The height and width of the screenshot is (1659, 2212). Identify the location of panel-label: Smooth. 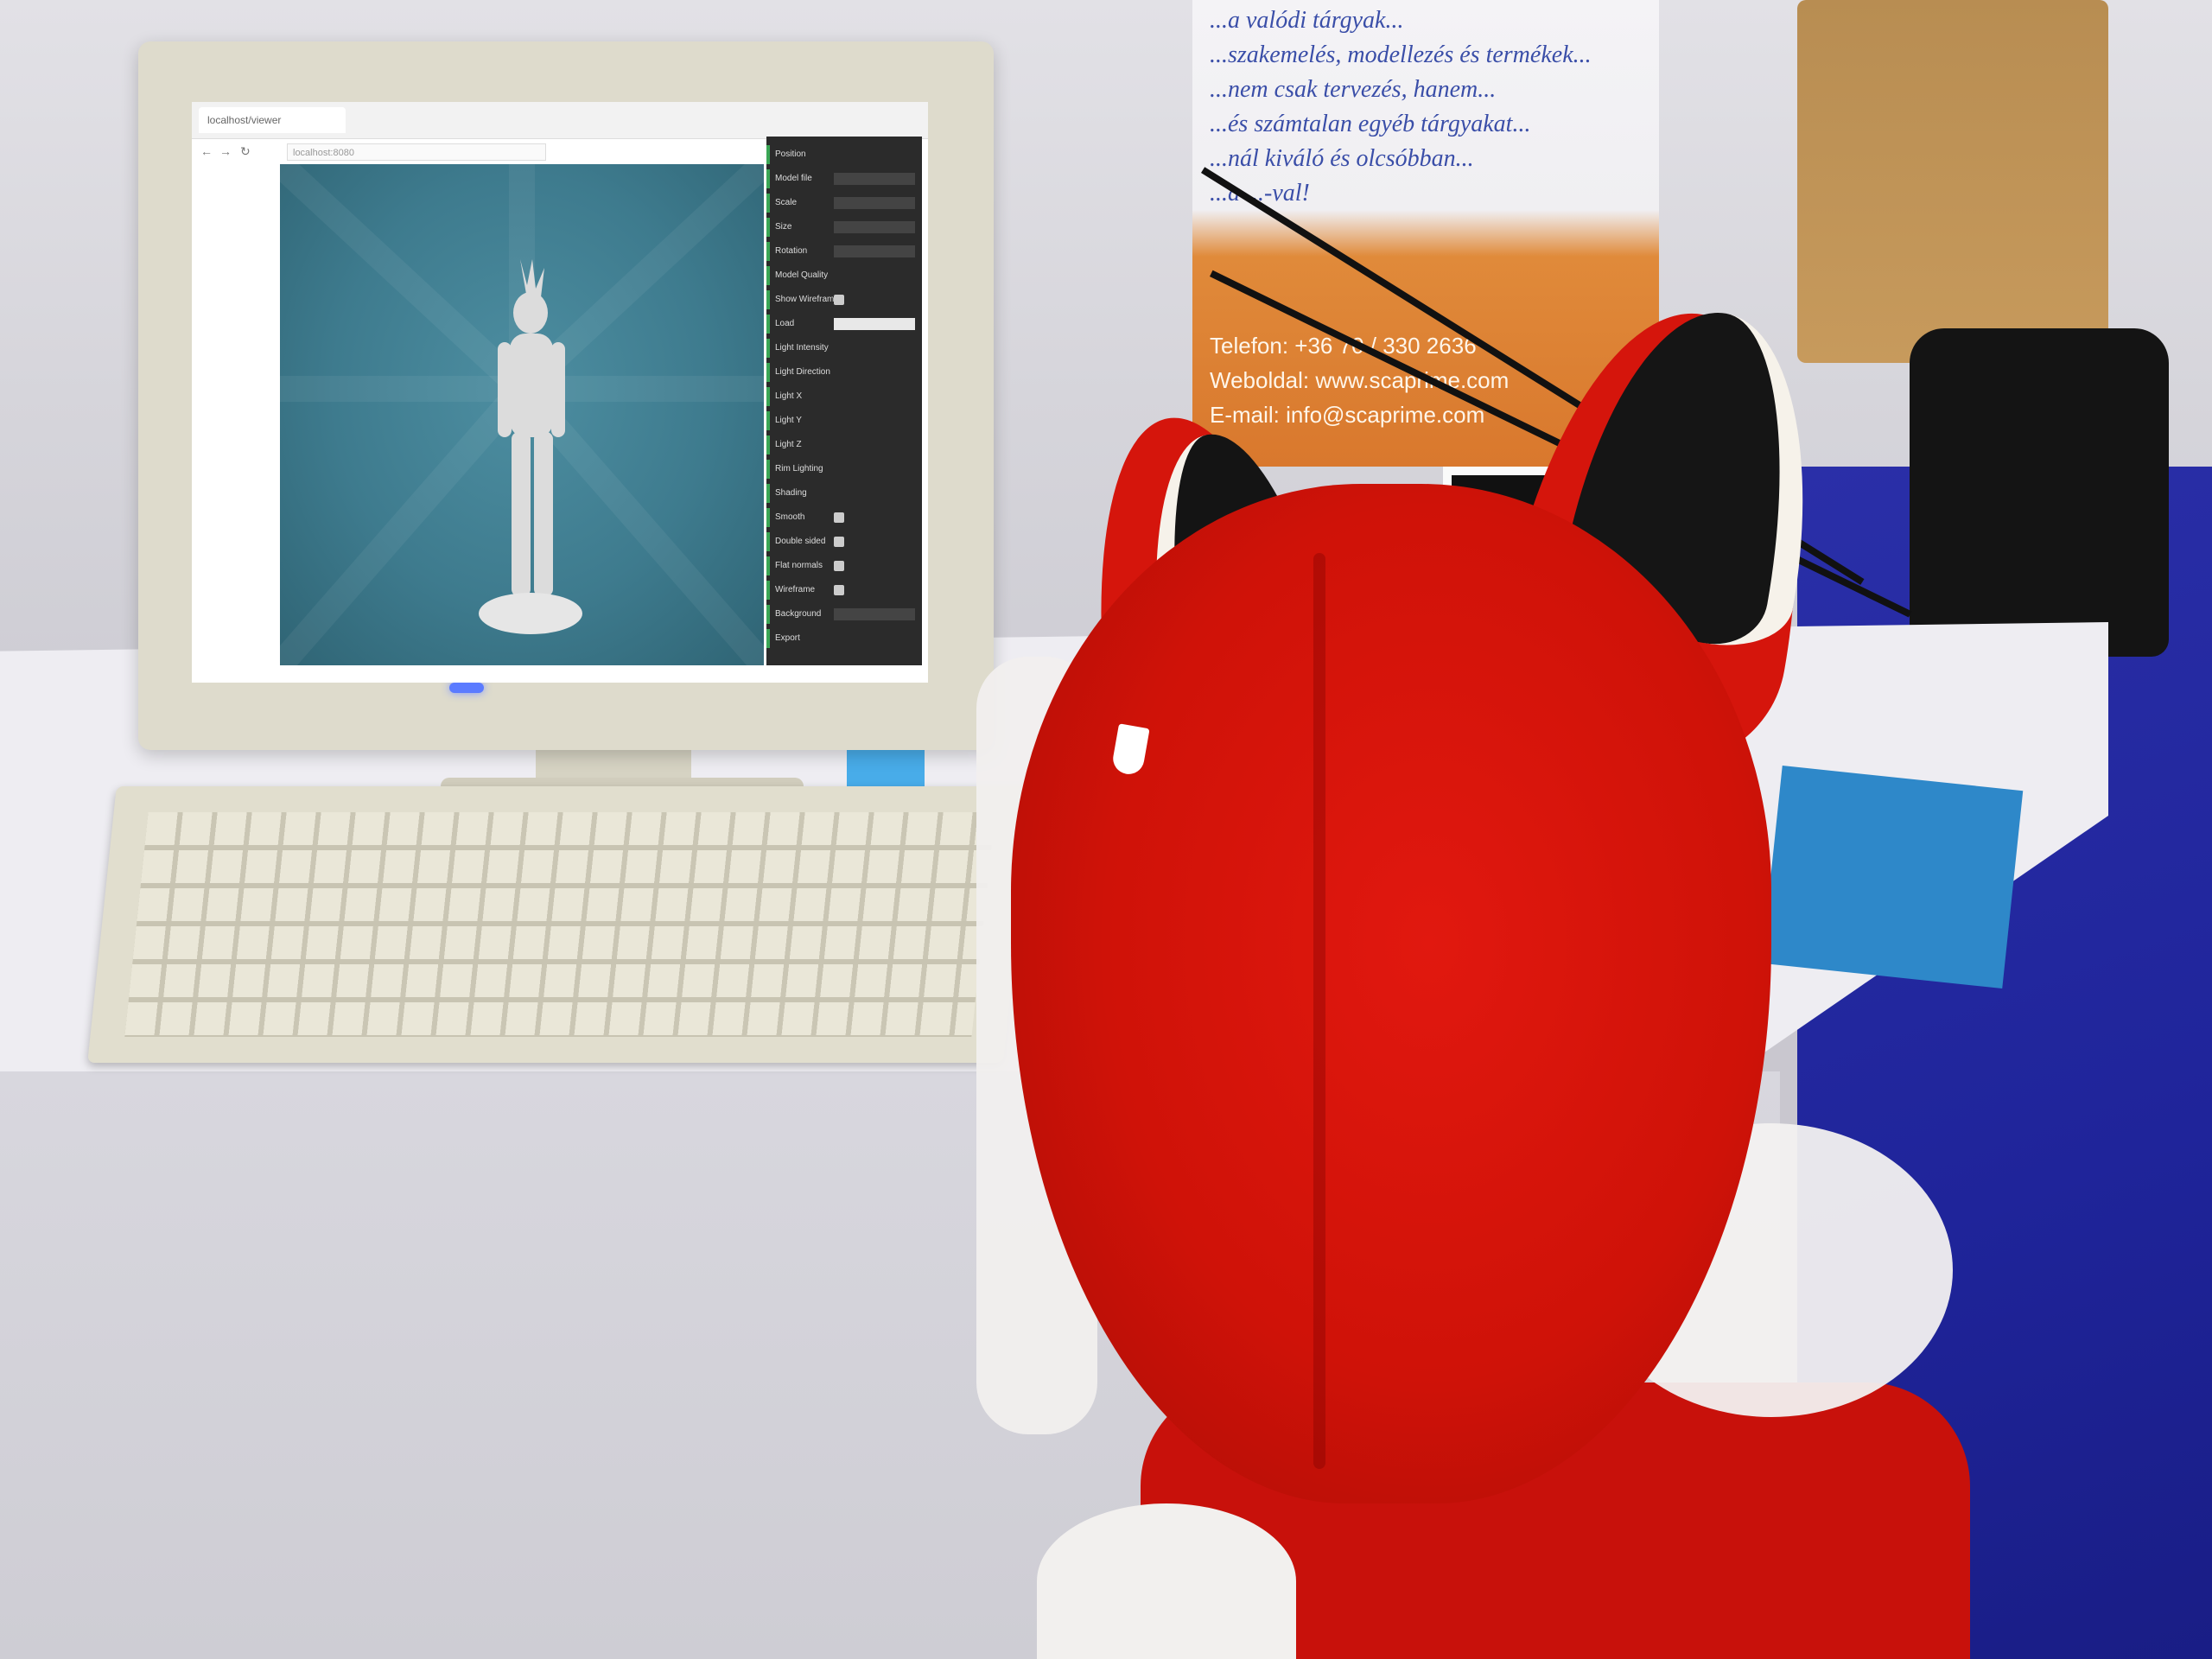
(790, 517).